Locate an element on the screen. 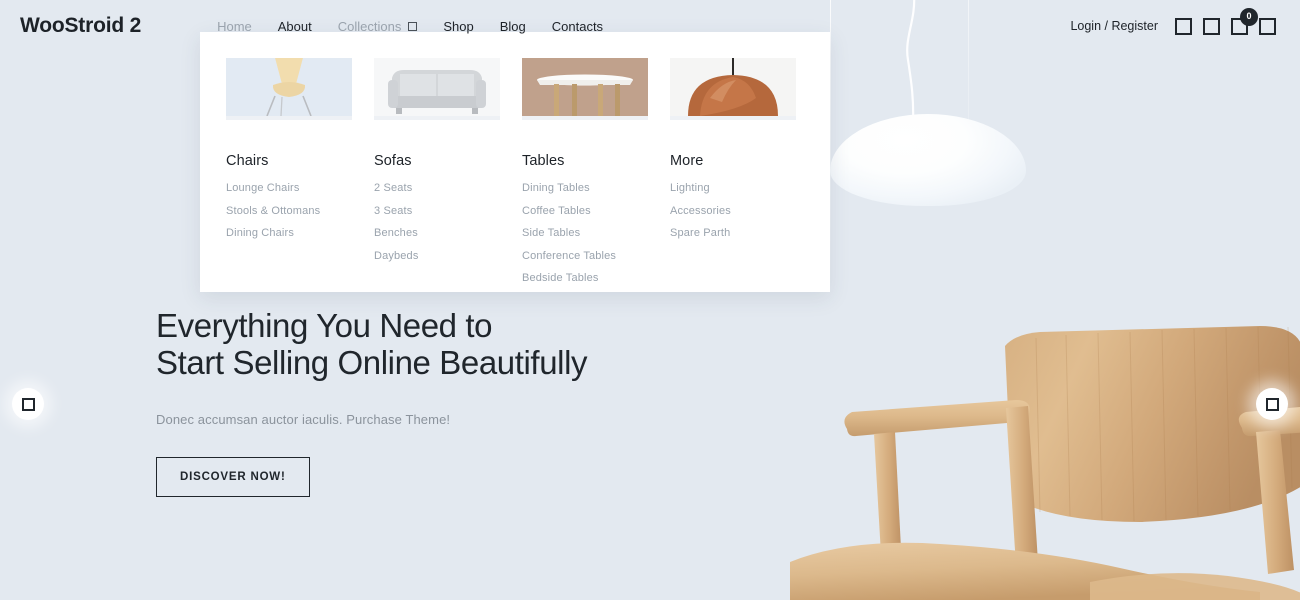  nav-item-contacts-label: Contacts is located at coordinates (577, 26).